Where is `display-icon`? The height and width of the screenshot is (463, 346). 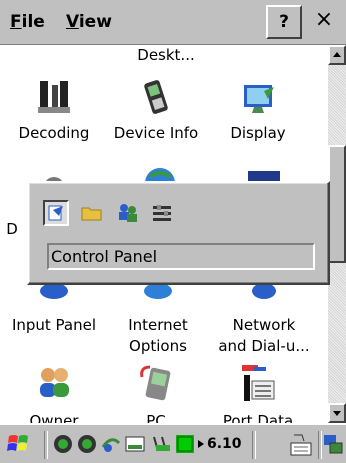 display-icon is located at coordinates (259, 99).